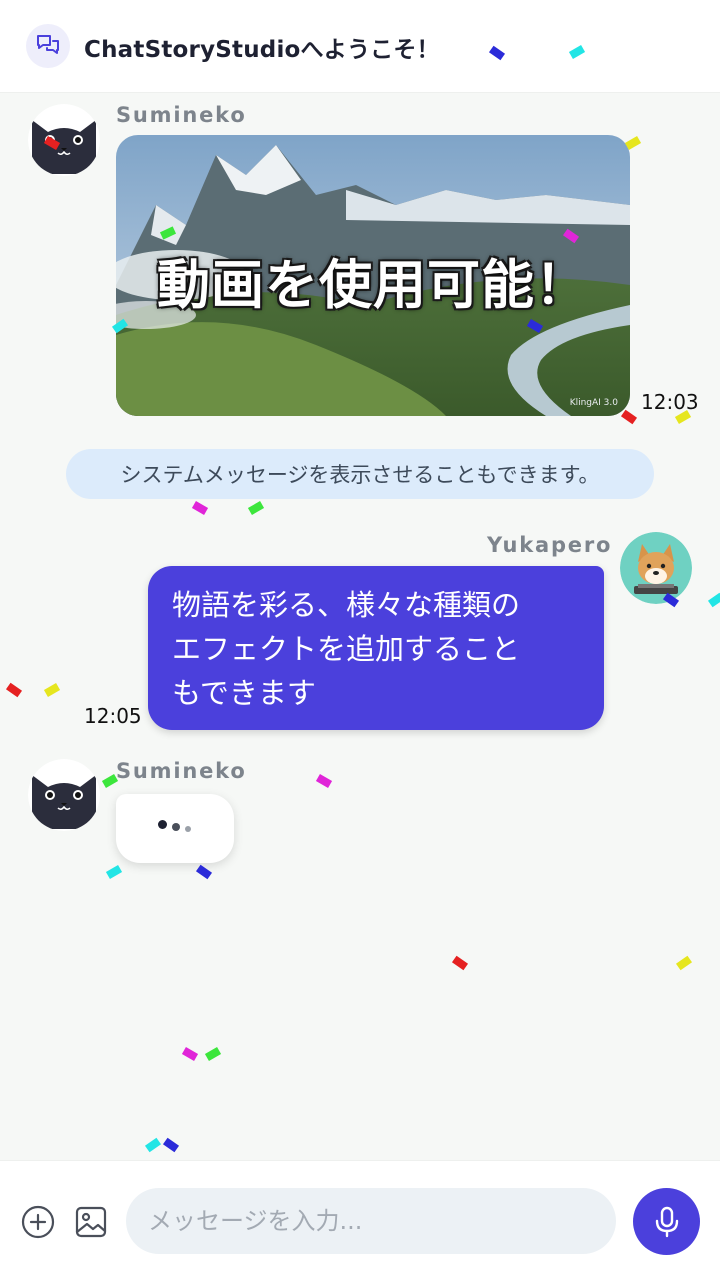 This screenshot has width=720, height=1281. What do you see at coordinates (670, 402) in the screenshot?
I see `message-time: 12:03` at bounding box center [670, 402].